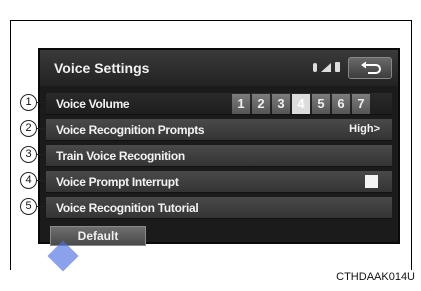 The width and height of the screenshot is (421, 291). What do you see at coordinates (261, 104) in the screenshot?
I see `volume-level-2: 2` at bounding box center [261, 104].